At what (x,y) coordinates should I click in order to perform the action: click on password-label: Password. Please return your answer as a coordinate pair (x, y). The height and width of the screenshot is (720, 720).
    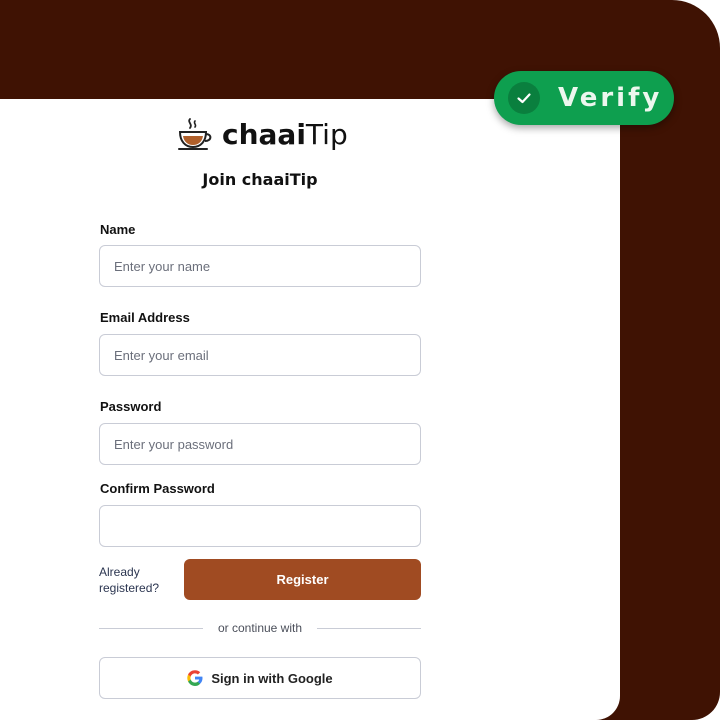
    Looking at the image, I should click on (131, 406).